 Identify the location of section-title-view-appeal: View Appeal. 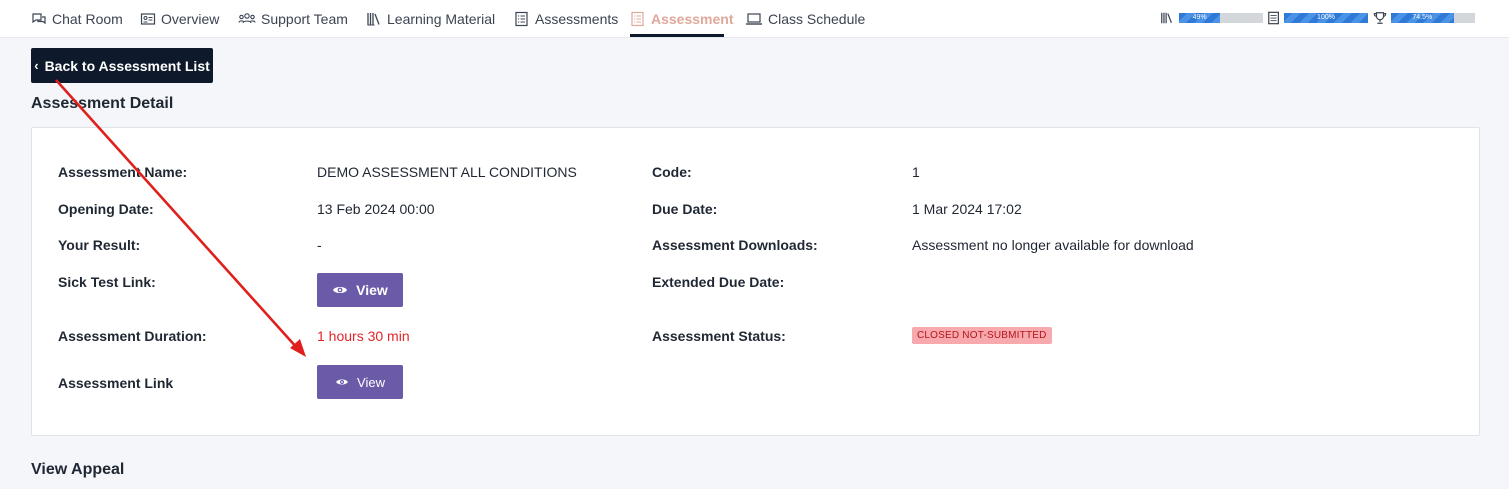
(78, 469).